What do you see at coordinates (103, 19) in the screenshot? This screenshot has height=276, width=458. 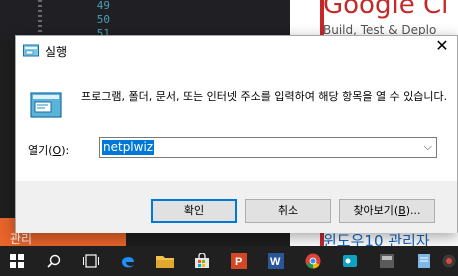 I see `line-number: 50` at bounding box center [103, 19].